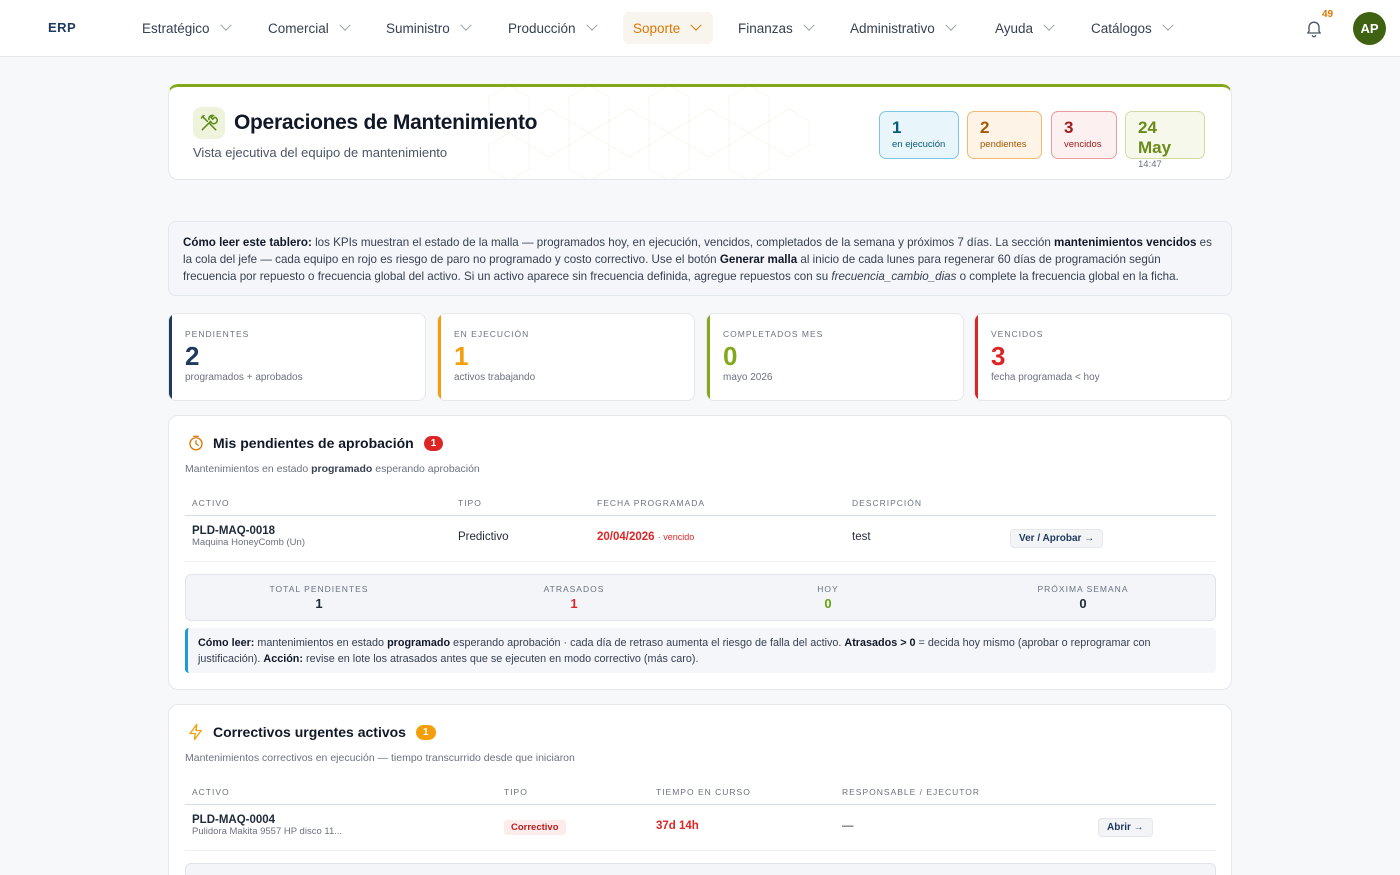 The width and height of the screenshot is (1400, 875). I want to click on nav-item-comercial: Comercial, so click(308, 28).